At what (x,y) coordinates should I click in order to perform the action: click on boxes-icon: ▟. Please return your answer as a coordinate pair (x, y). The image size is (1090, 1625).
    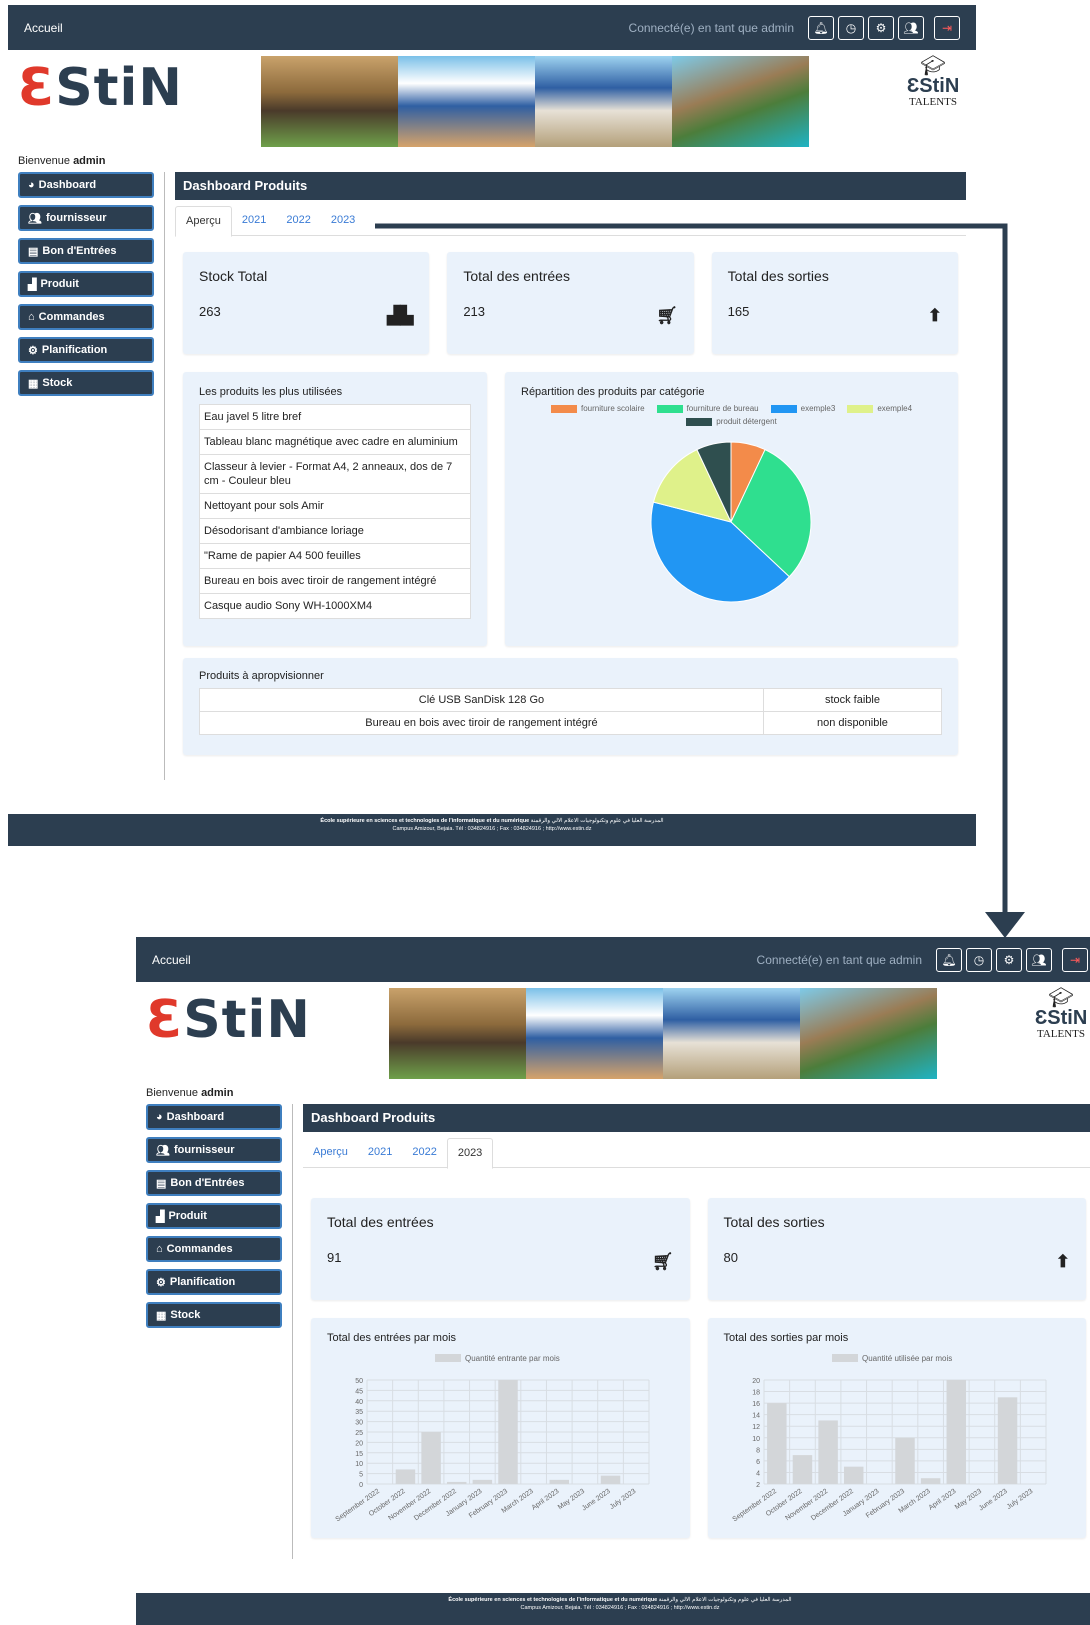
    Looking at the image, I should click on (160, 1216).